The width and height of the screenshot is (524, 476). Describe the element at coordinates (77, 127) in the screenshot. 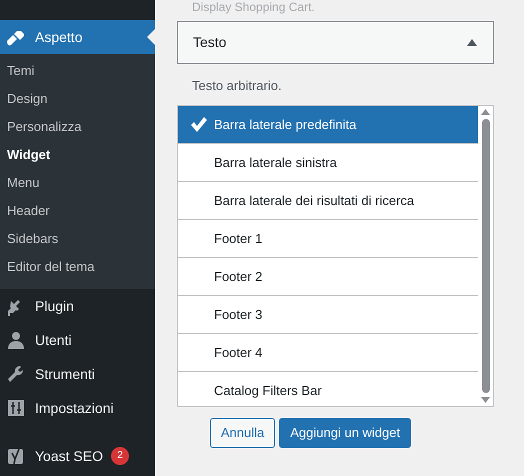

I see `submenu-item: Personalizza` at that location.